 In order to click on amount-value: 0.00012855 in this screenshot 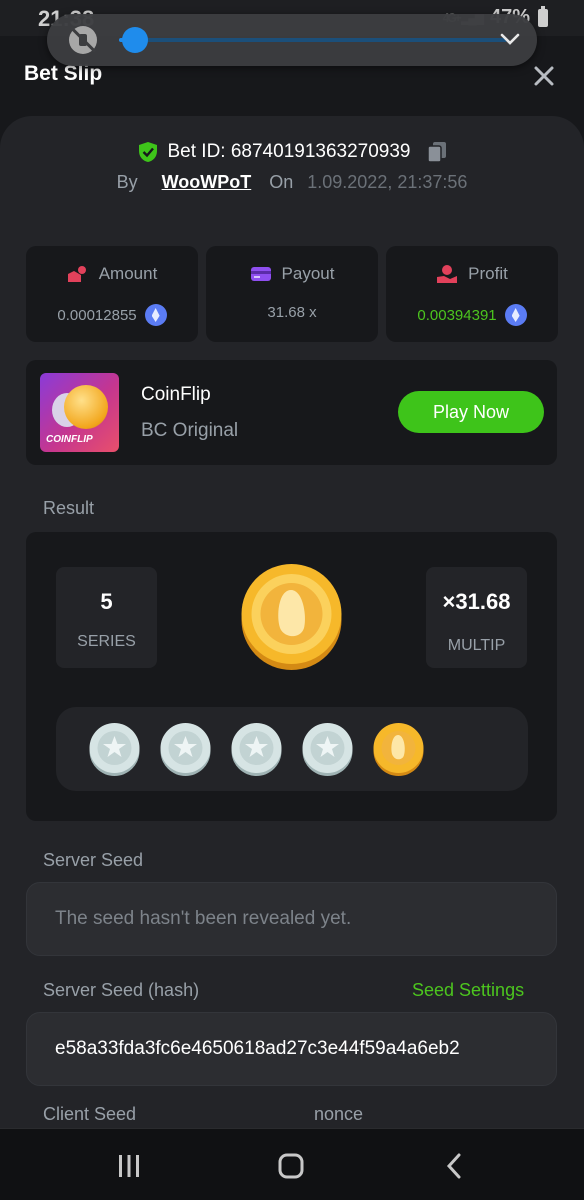, I will do `click(97, 315)`.